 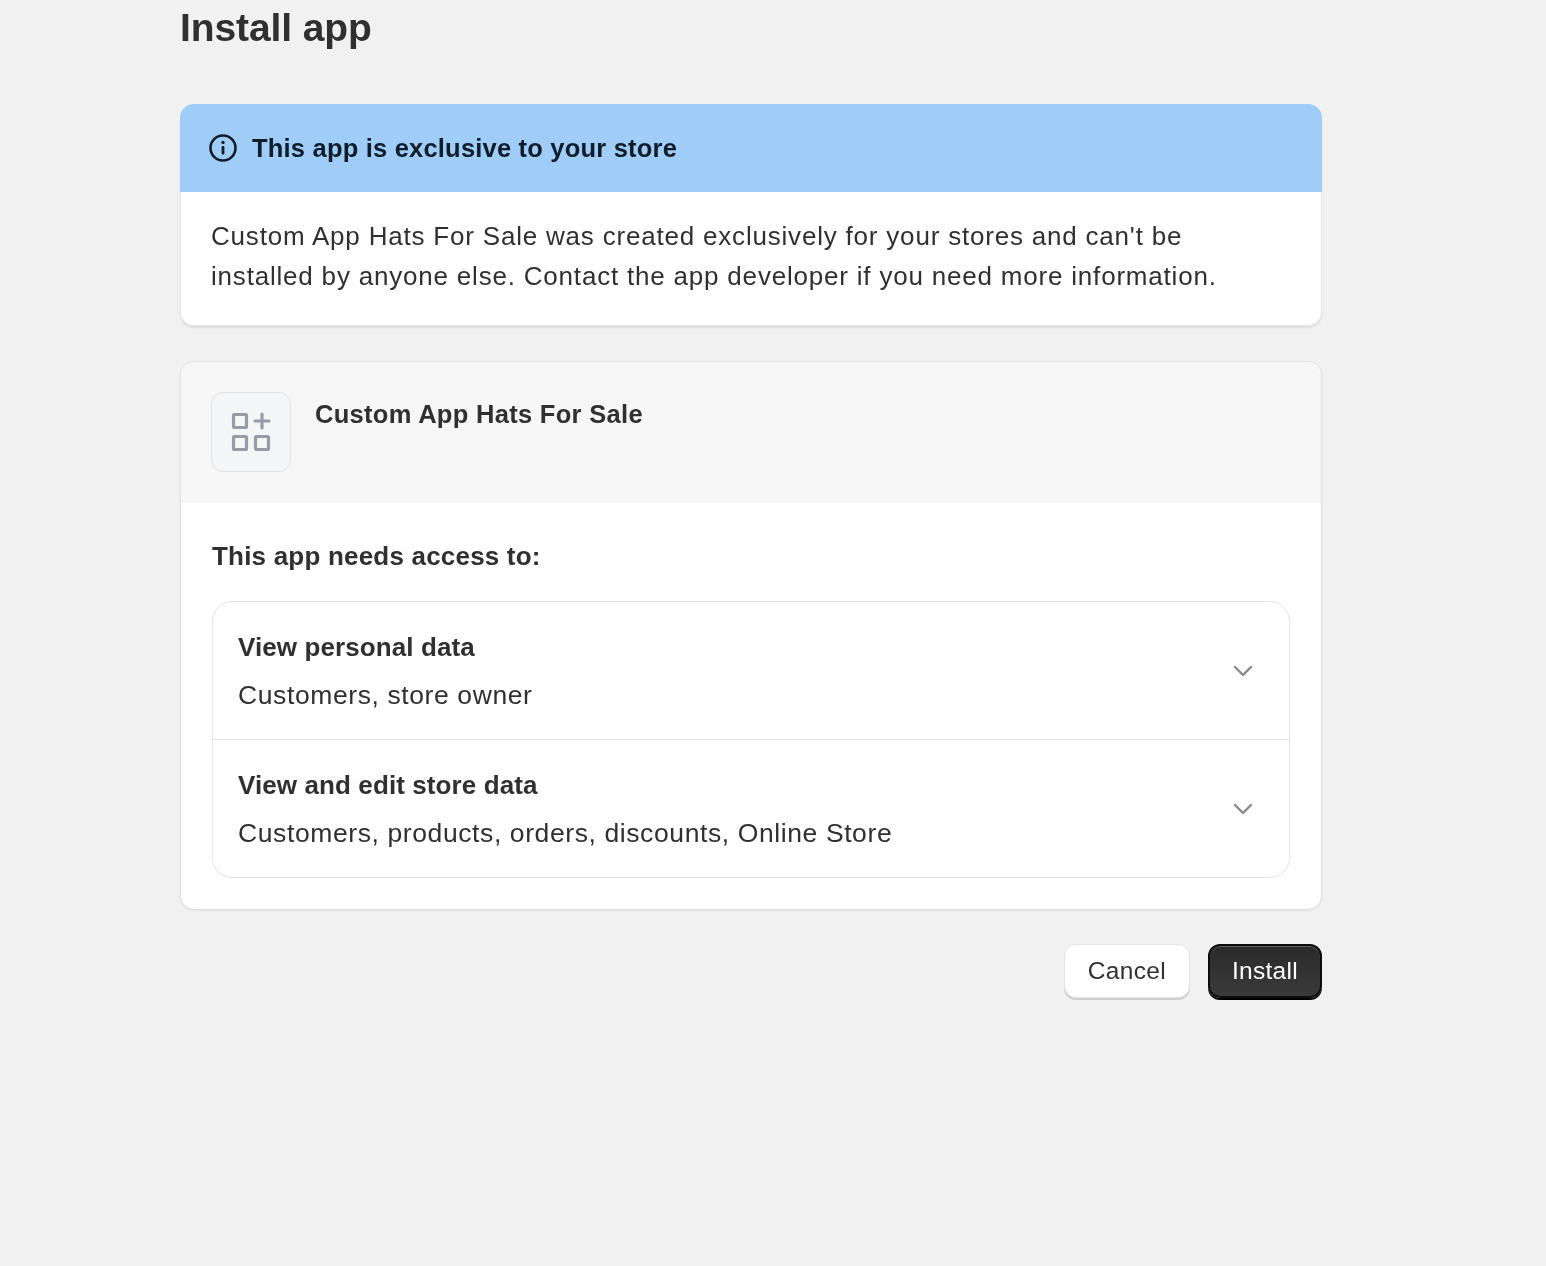 What do you see at coordinates (356, 647) in the screenshot?
I see `permission-title: View personal data` at bounding box center [356, 647].